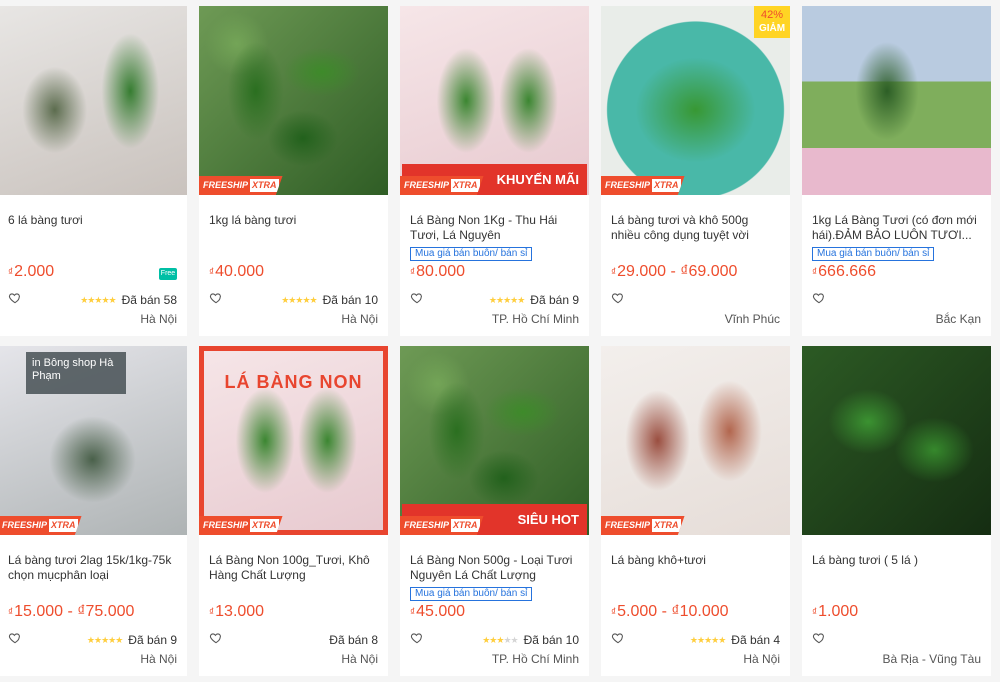  What do you see at coordinates (670, 611) in the screenshot?
I see `product-price: ₫5.000 - ₫10.000` at bounding box center [670, 611].